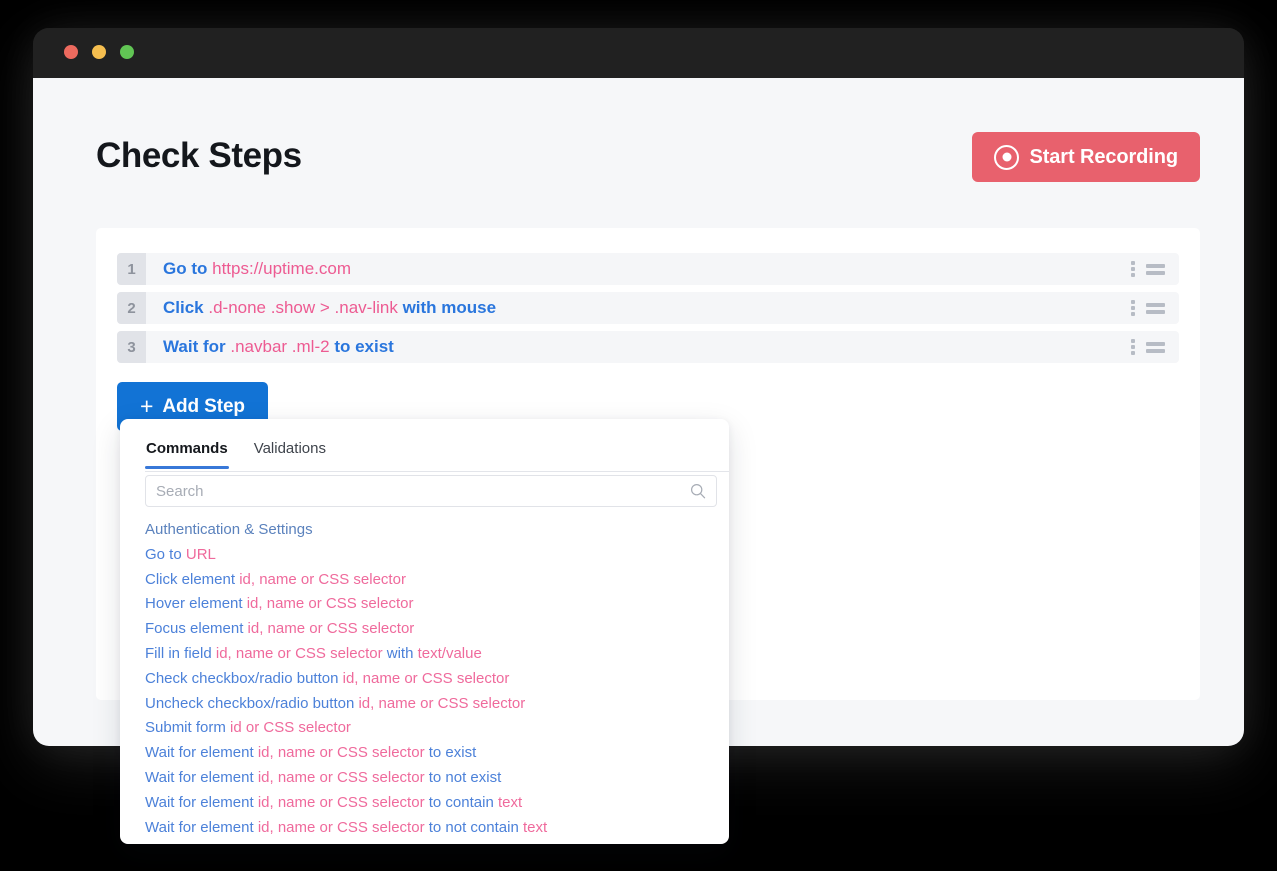 The width and height of the screenshot is (1277, 871). Describe the element at coordinates (197, 346) in the screenshot. I see `step-keyword: Wait for` at that location.